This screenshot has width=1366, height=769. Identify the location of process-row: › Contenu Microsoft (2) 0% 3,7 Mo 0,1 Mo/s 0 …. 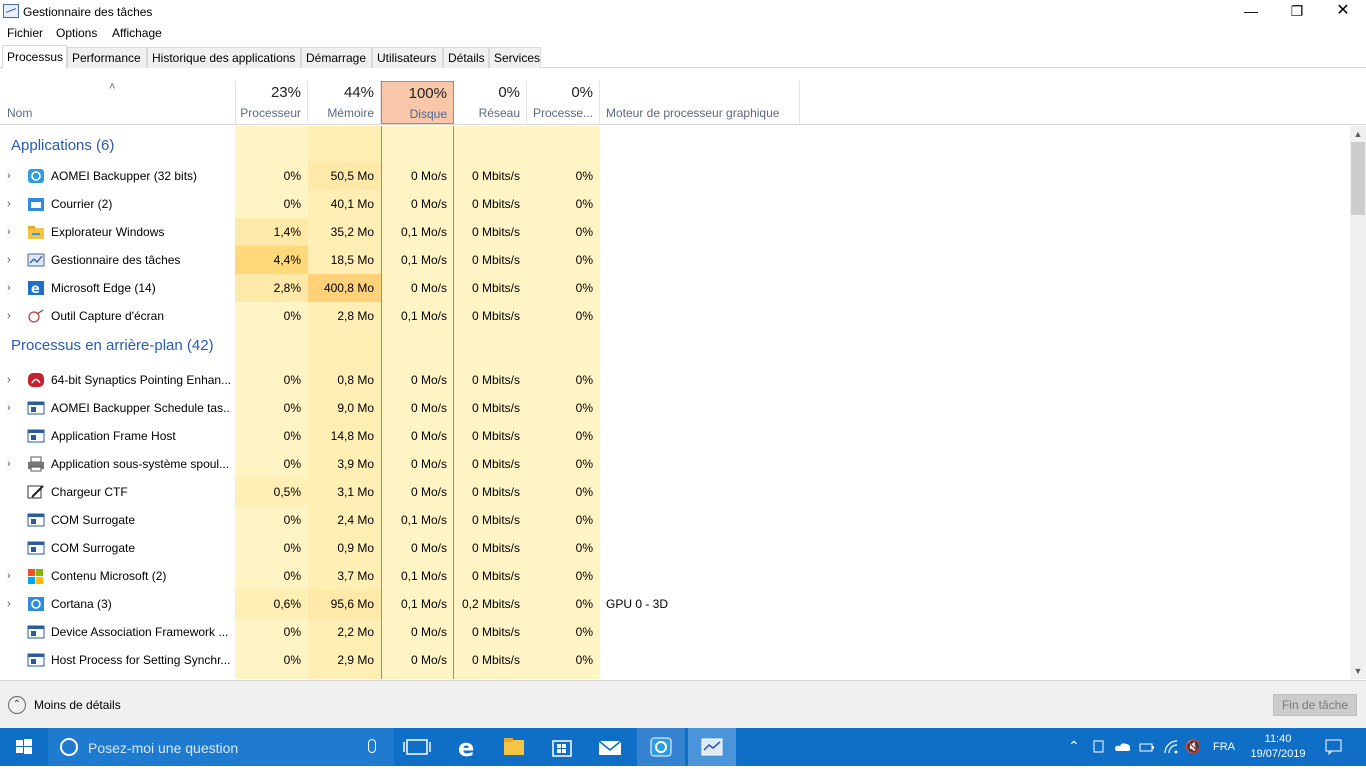
(675, 576).